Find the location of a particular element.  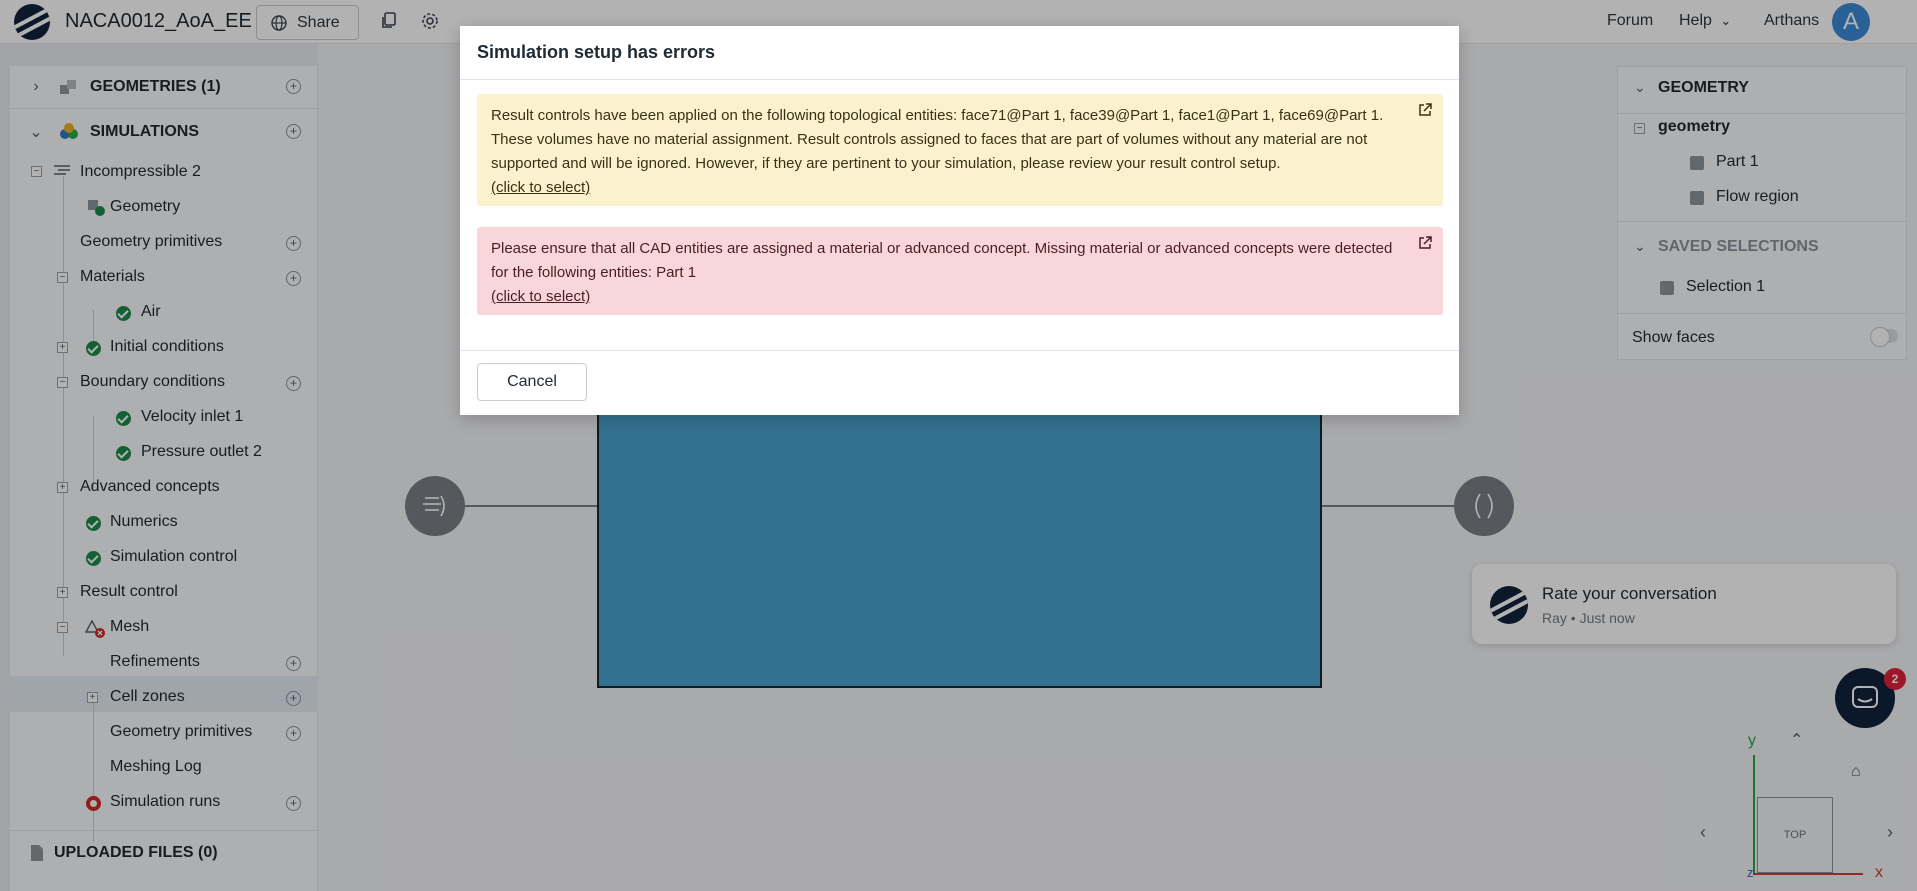

dialog-title: Simulation setup has errors is located at coordinates (596, 52).